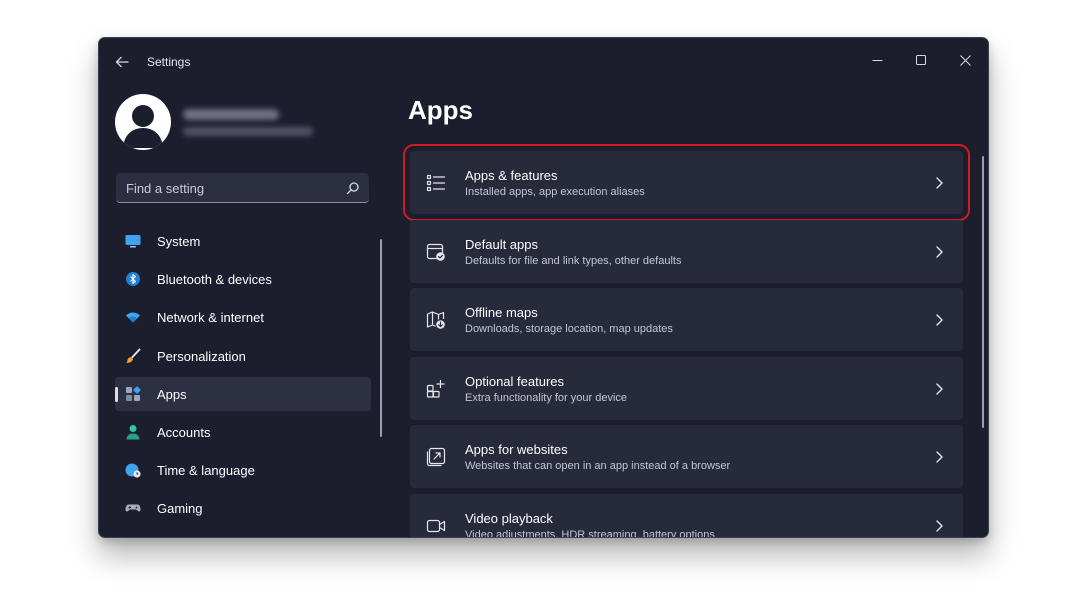  I want to click on maximize-icon, so click(920, 59).